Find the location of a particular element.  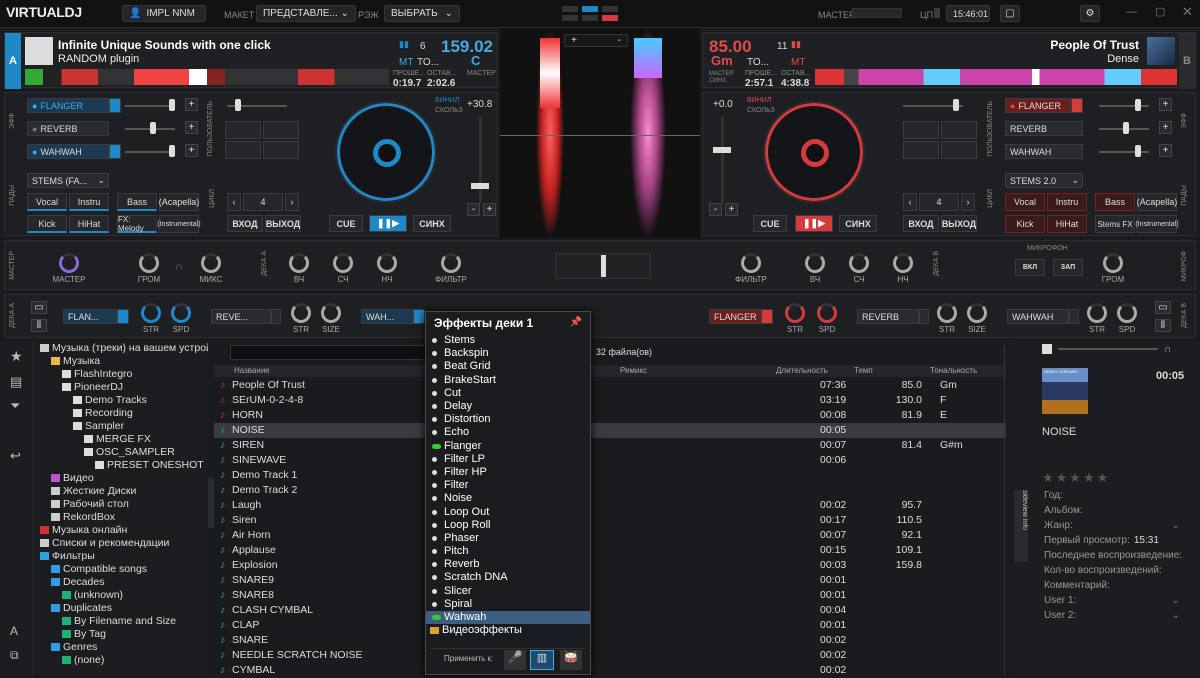

table-row: ♪ Air Horn 00:07 92.1 is located at coordinates (610, 535).